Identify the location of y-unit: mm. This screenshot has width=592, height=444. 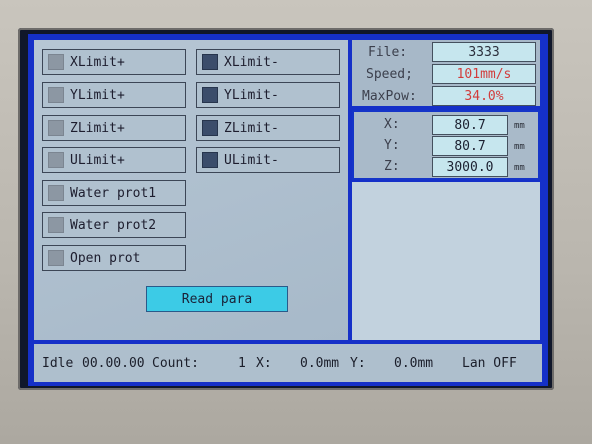
(519, 147).